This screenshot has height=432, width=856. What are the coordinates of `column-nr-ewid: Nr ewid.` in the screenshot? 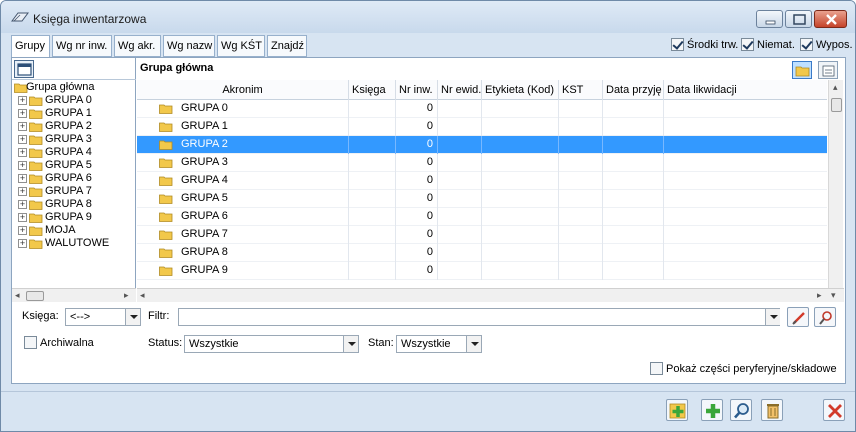 It's located at (460, 90).